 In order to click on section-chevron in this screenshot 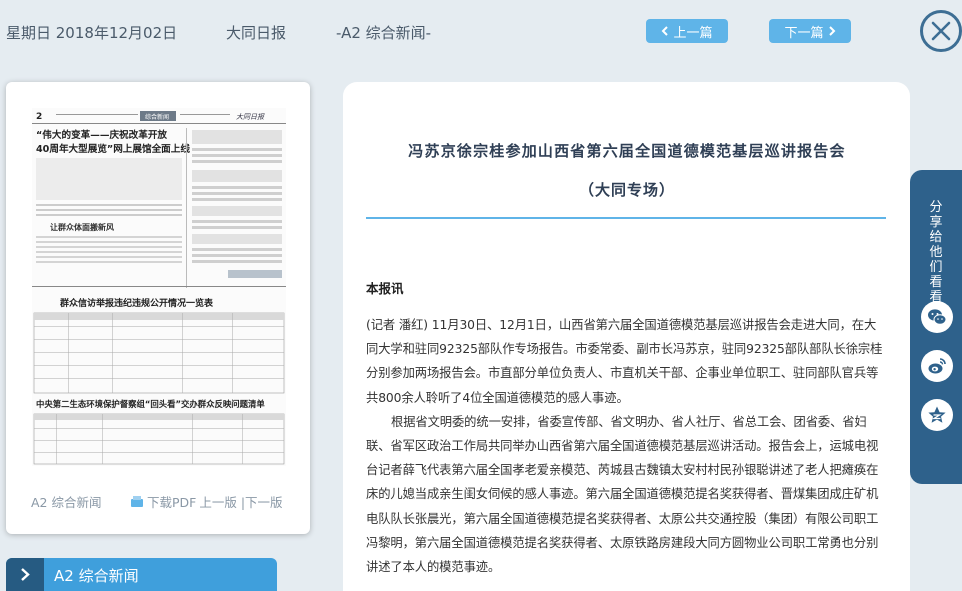, I will do `click(25, 574)`.